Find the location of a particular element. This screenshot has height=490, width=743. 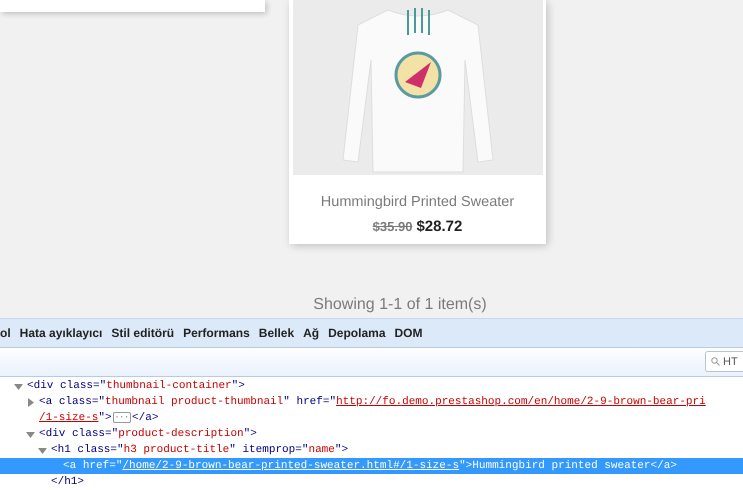

attribute-value: thumbnail product-thumbnail is located at coordinates (194, 402).